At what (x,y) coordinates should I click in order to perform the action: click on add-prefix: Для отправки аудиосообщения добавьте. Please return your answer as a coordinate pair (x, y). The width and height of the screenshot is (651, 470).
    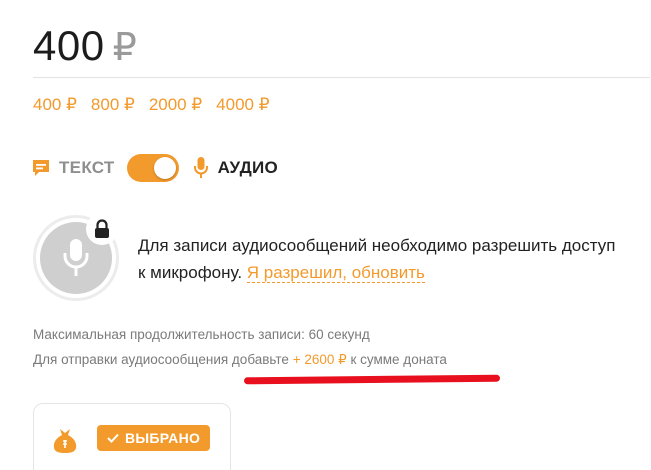
    Looking at the image, I should click on (161, 359).